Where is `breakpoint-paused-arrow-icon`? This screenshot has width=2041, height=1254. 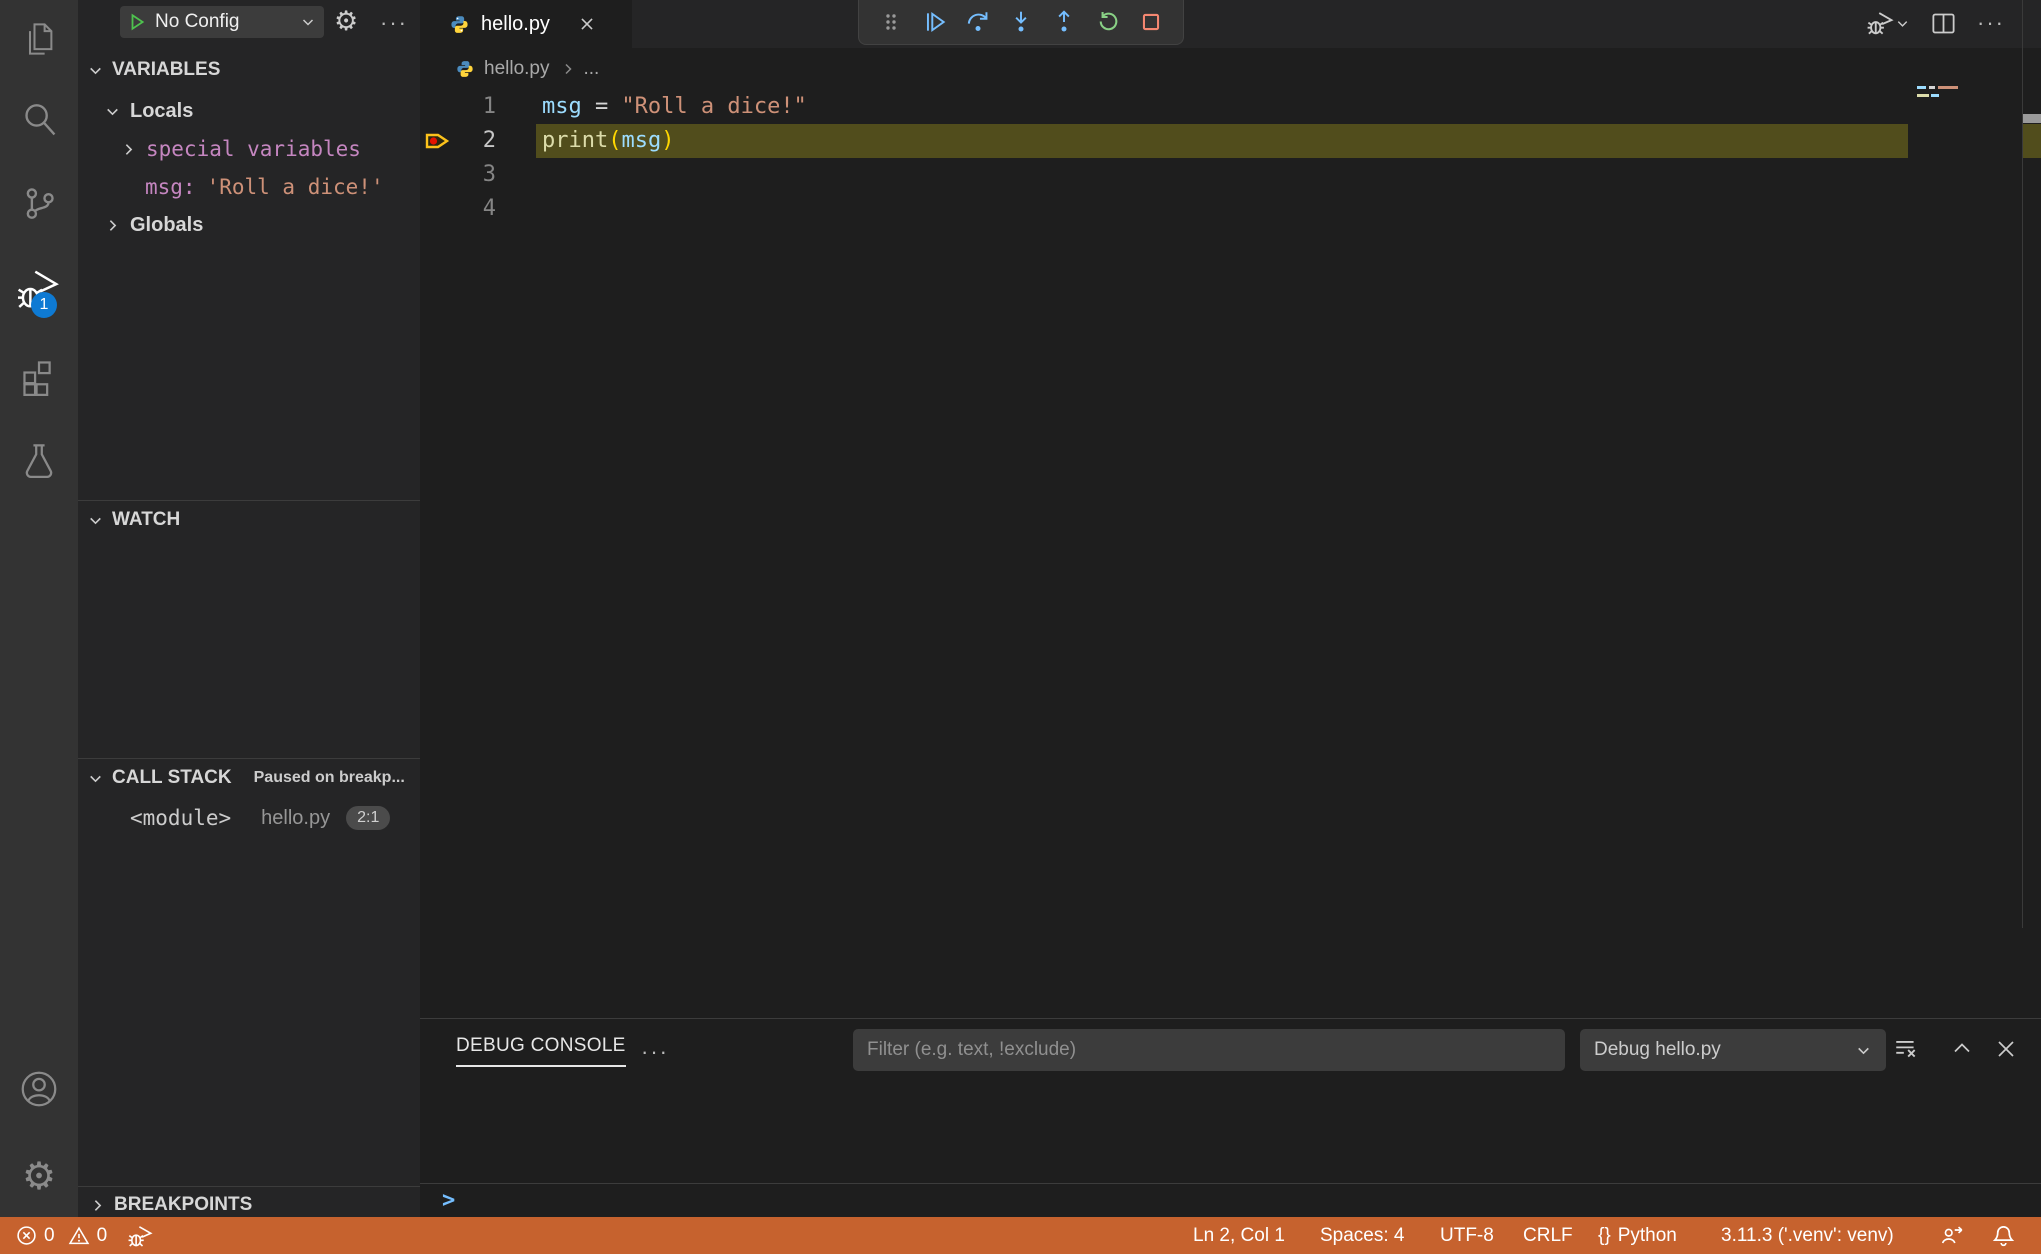 breakpoint-paused-arrow-icon is located at coordinates (439, 141).